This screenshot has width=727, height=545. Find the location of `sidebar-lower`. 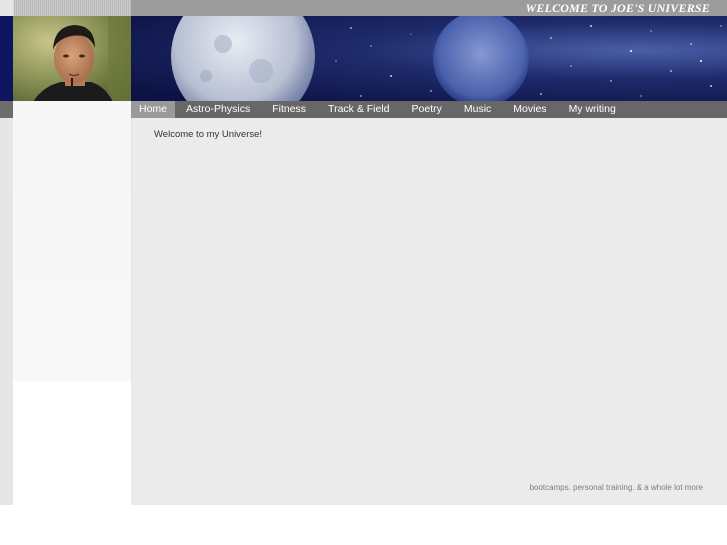

sidebar-lower is located at coordinates (72, 443).